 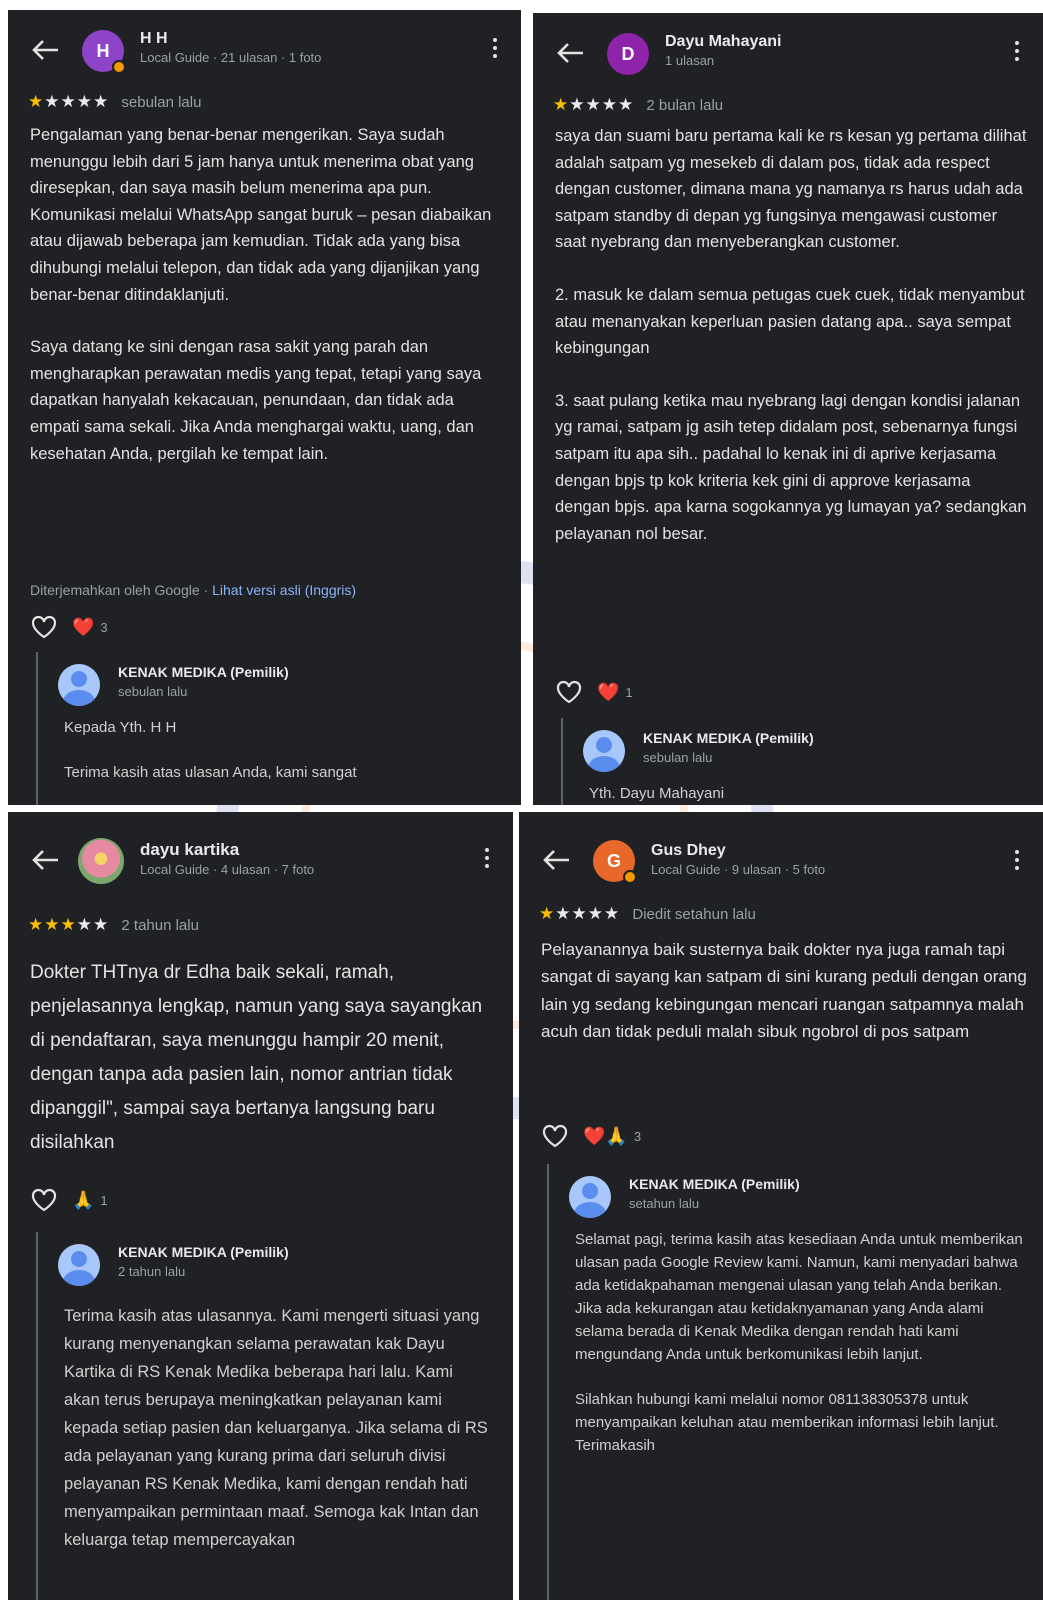 I want to click on reviewer-meta: Local Guide · 4 ulasan · 7 foto, so click(x=227, y=869).